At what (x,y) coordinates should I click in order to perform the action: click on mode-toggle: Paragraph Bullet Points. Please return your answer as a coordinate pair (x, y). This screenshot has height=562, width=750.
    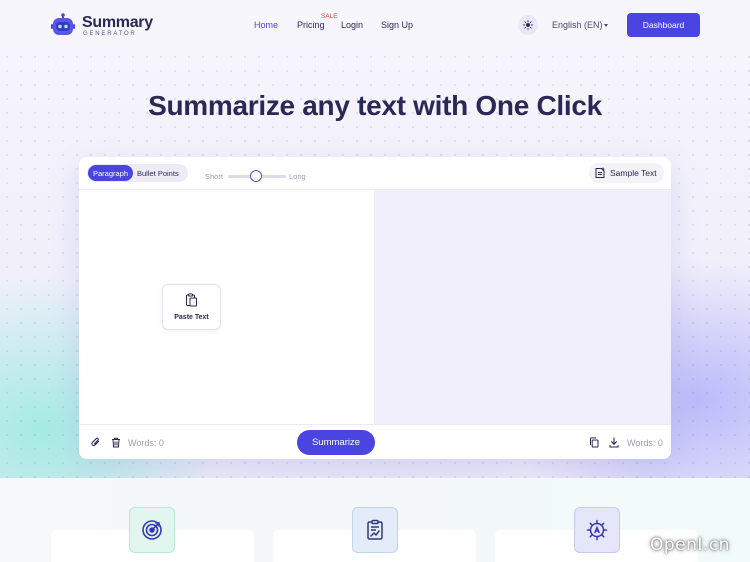
    Looking at the image, I should click on (137, 173).